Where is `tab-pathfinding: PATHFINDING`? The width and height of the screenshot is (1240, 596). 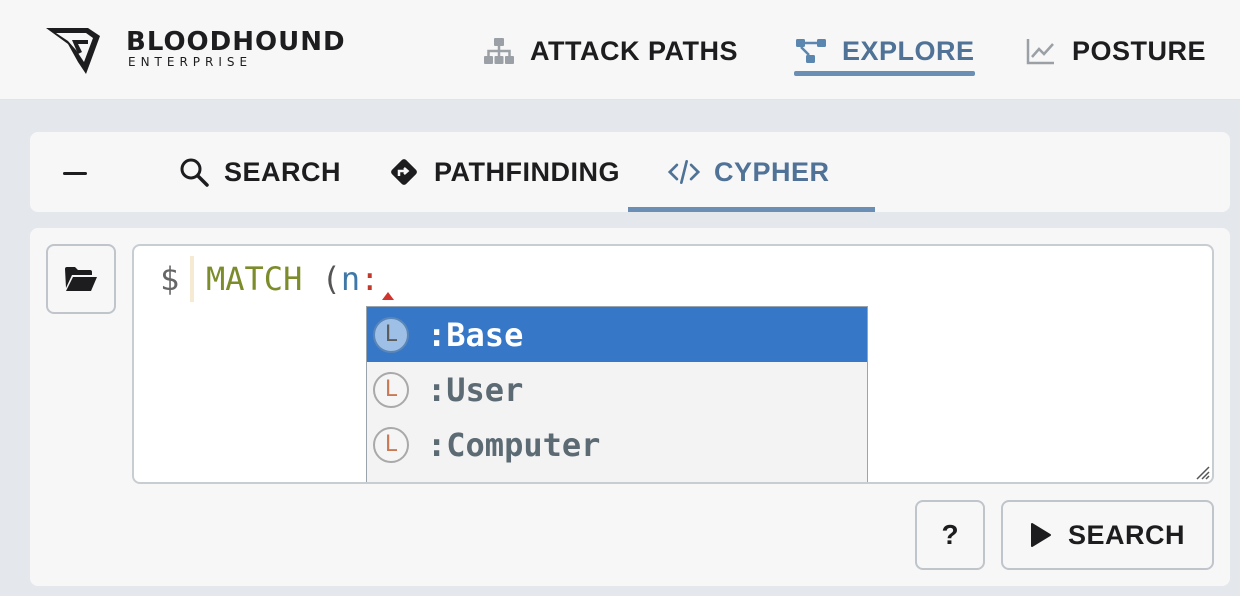
tab-pathfinding: PATHFINDING is located at coordinates (504, 172).